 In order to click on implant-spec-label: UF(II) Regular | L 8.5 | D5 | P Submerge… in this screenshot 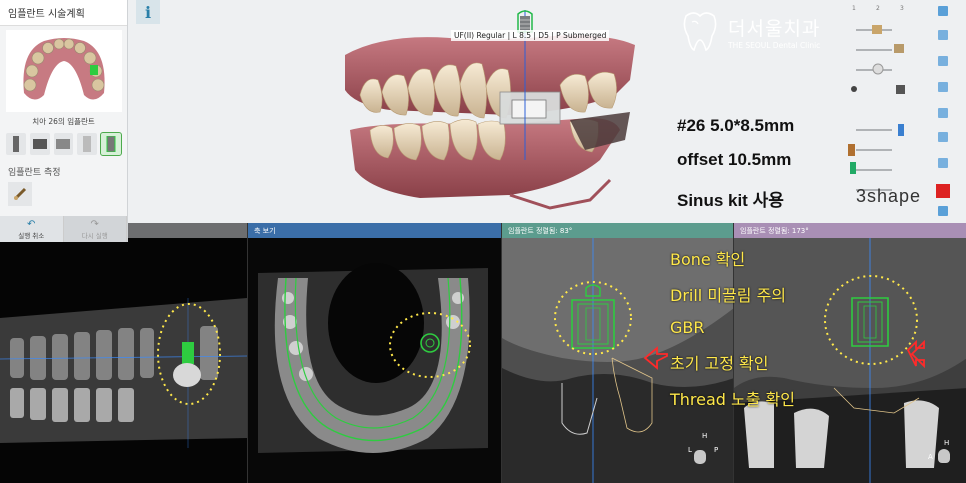, I will do `click(530, 35)`.